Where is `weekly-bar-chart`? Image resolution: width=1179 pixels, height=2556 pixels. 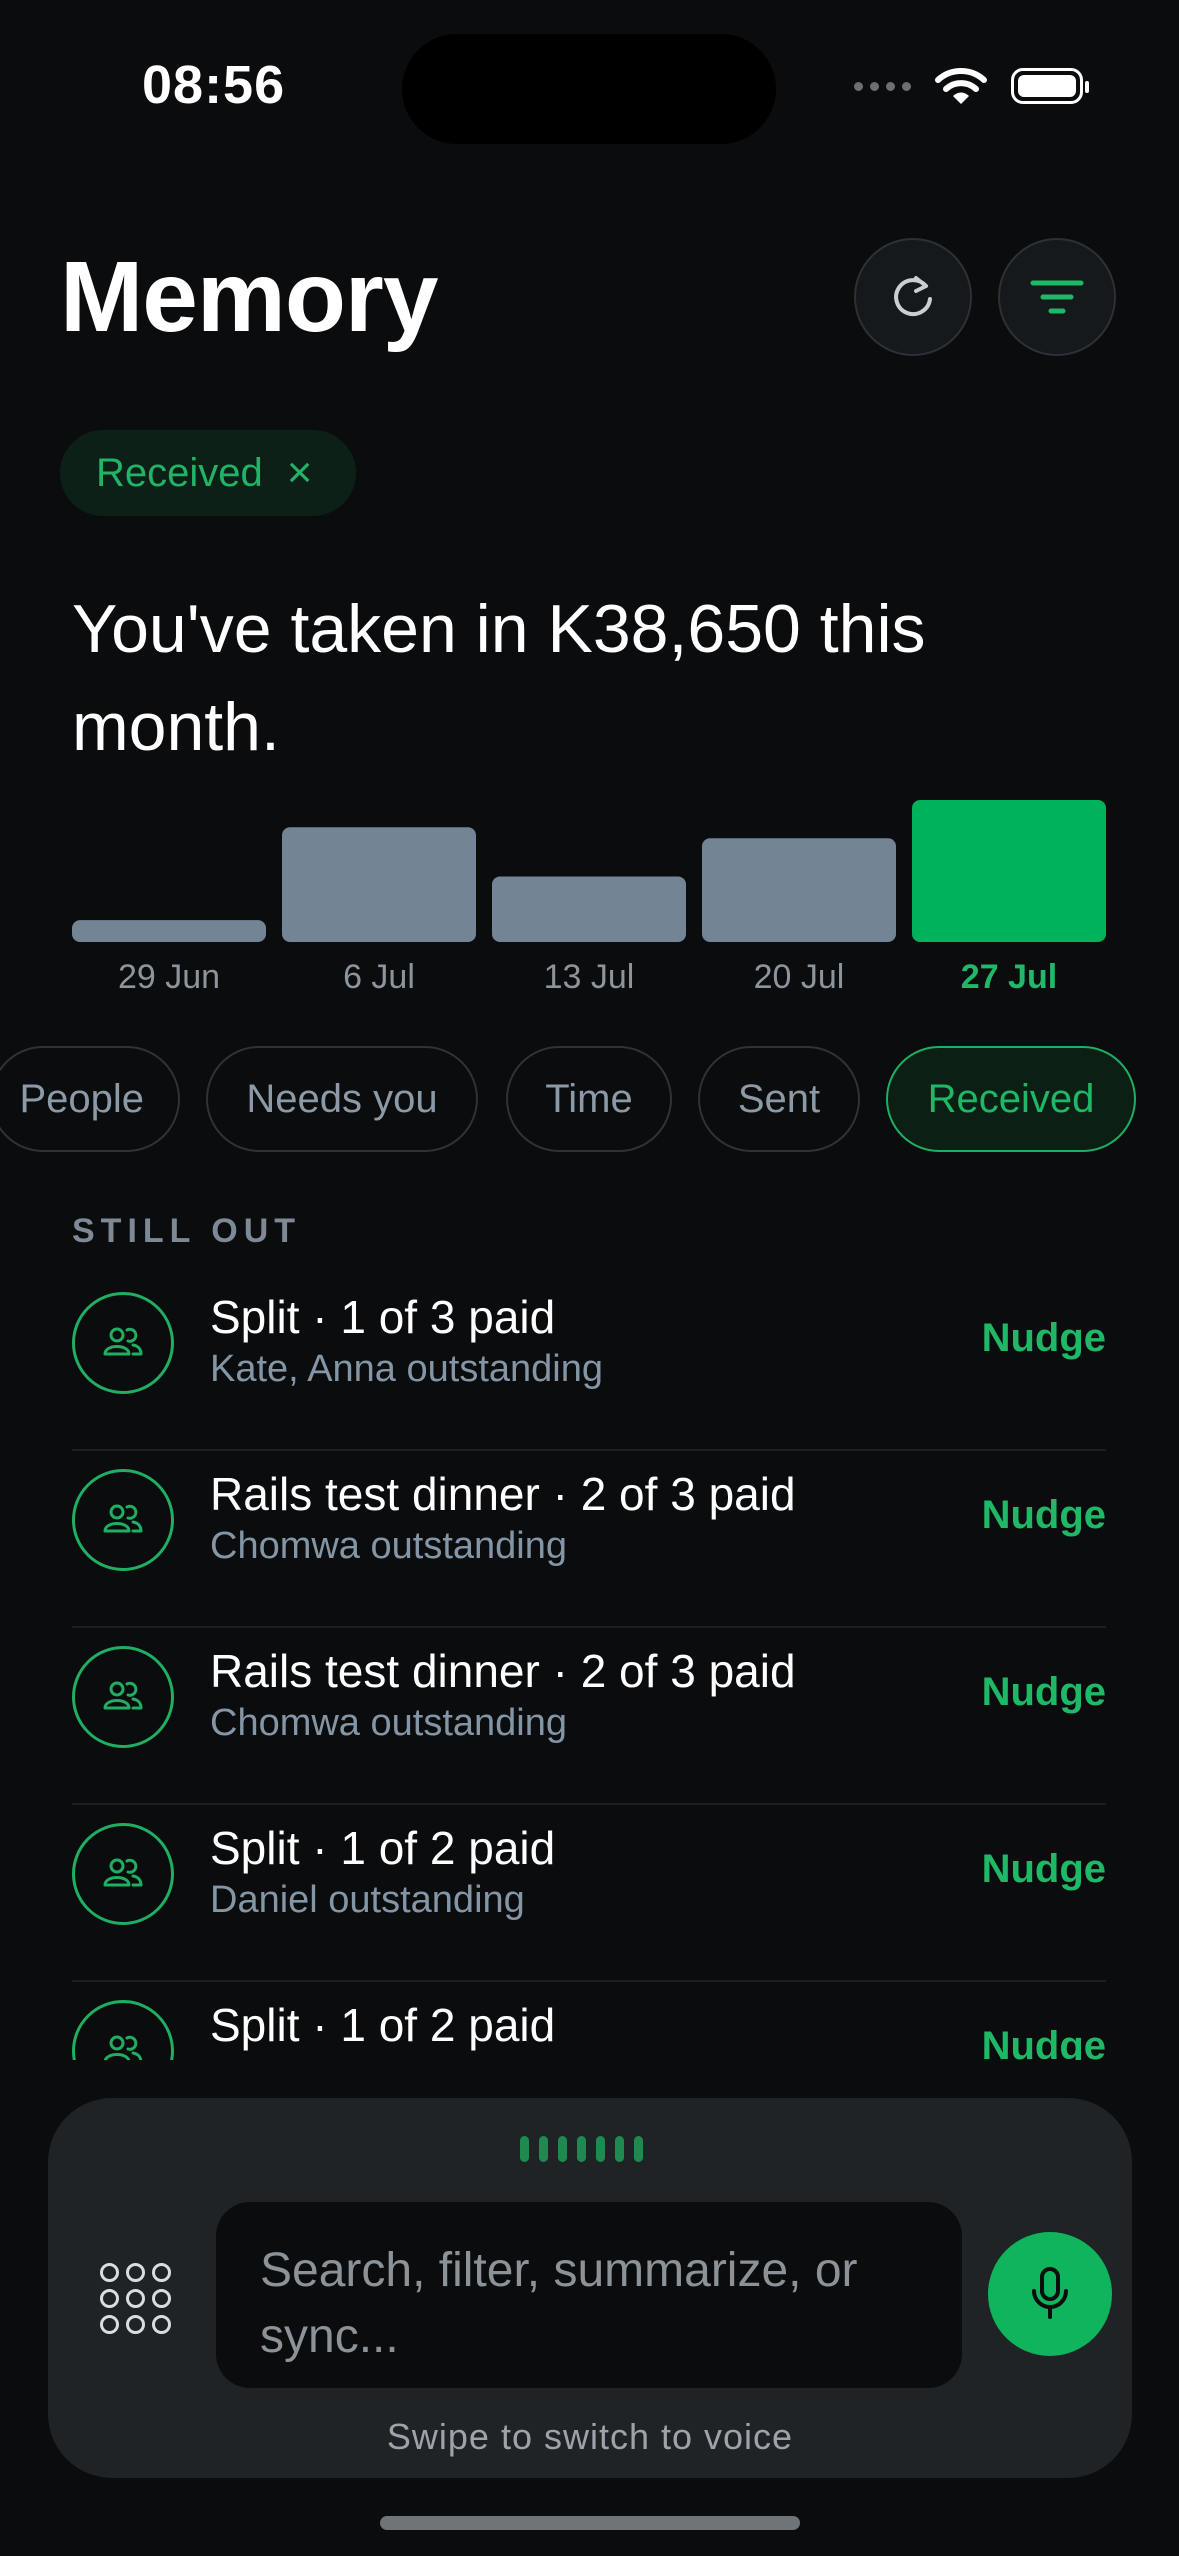
weekly-bar-chart is located at coordinates (589, 871).